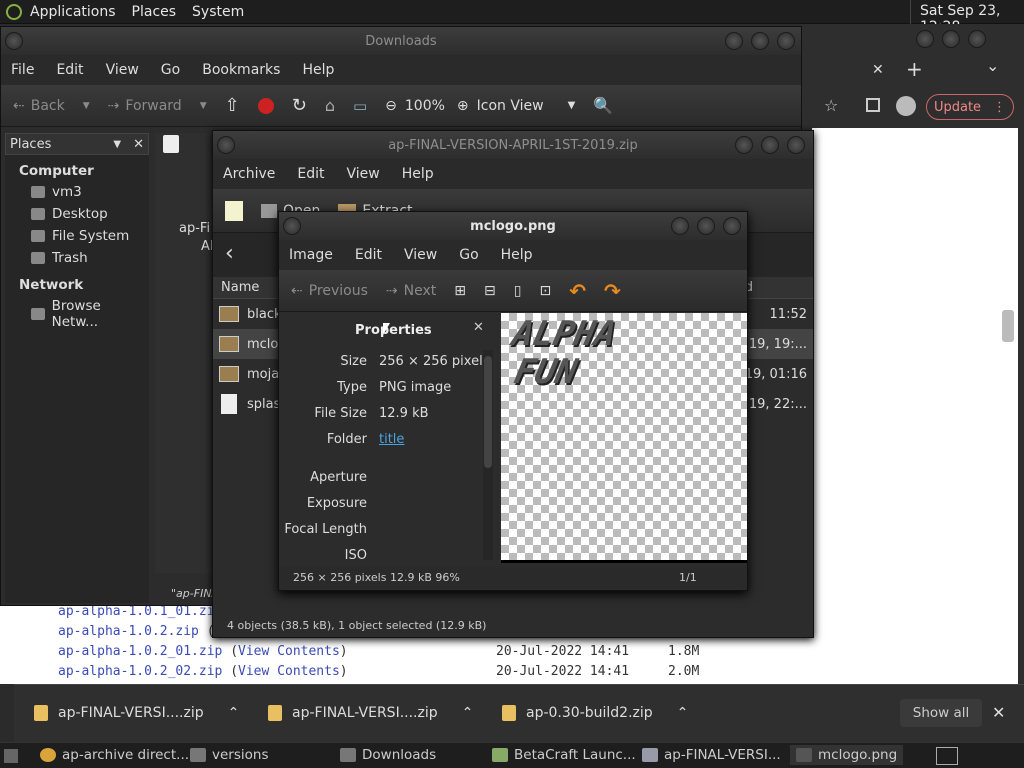  What do you see at coordinates (831, 105) in the screenshot?
I see `bookmark-star-icon: ☆` at bounding box center [831, 105].